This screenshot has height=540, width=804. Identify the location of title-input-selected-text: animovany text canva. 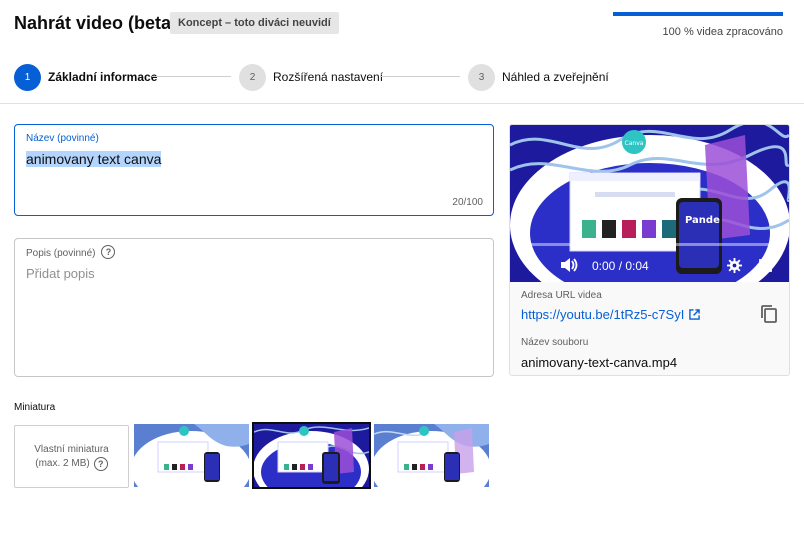
(94, 159).